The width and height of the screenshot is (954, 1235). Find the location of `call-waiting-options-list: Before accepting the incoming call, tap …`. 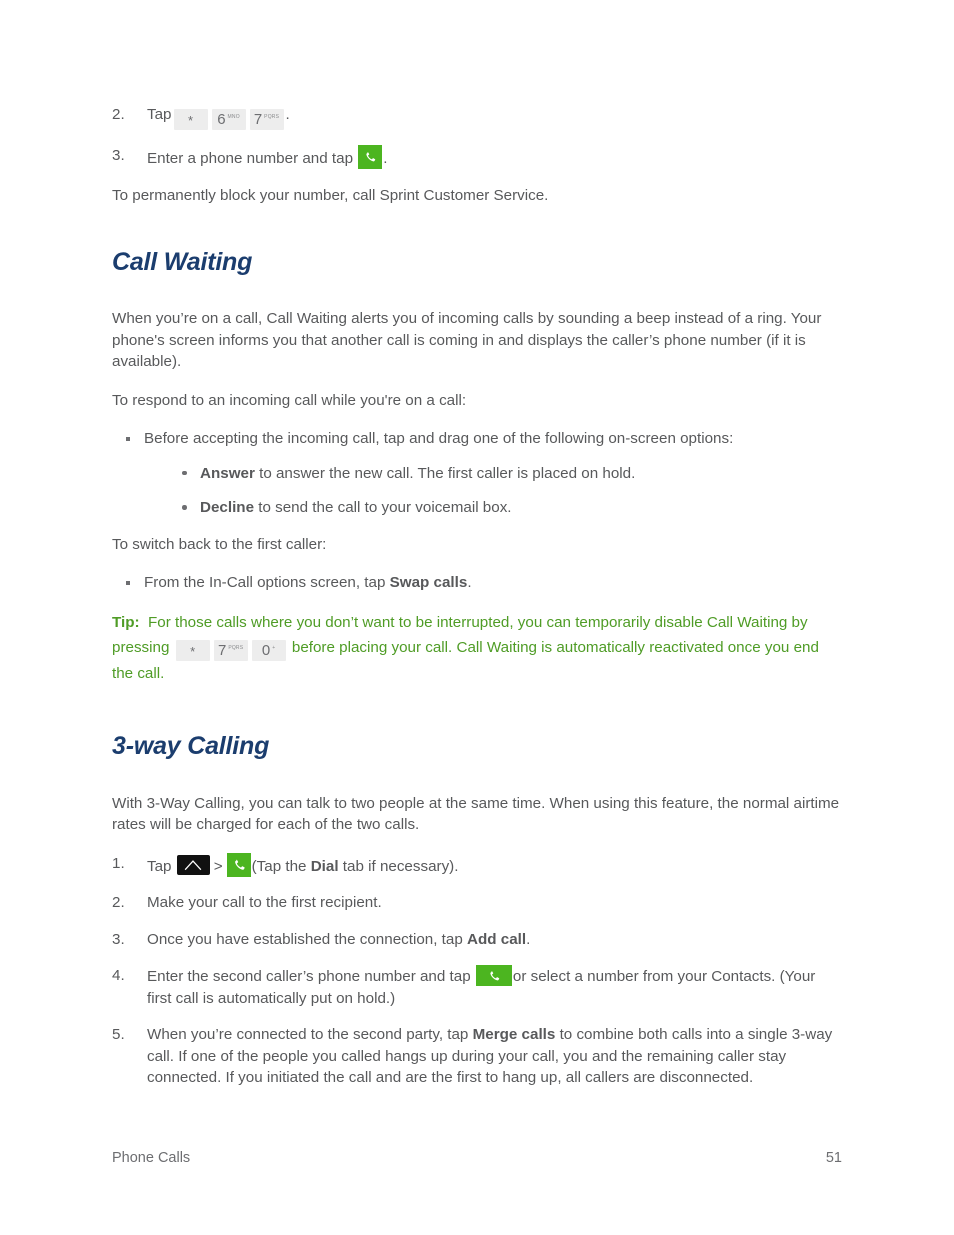

call-waiting-options-list: Before accepting the incoming call, tap … is located at coordinates (477, 473).